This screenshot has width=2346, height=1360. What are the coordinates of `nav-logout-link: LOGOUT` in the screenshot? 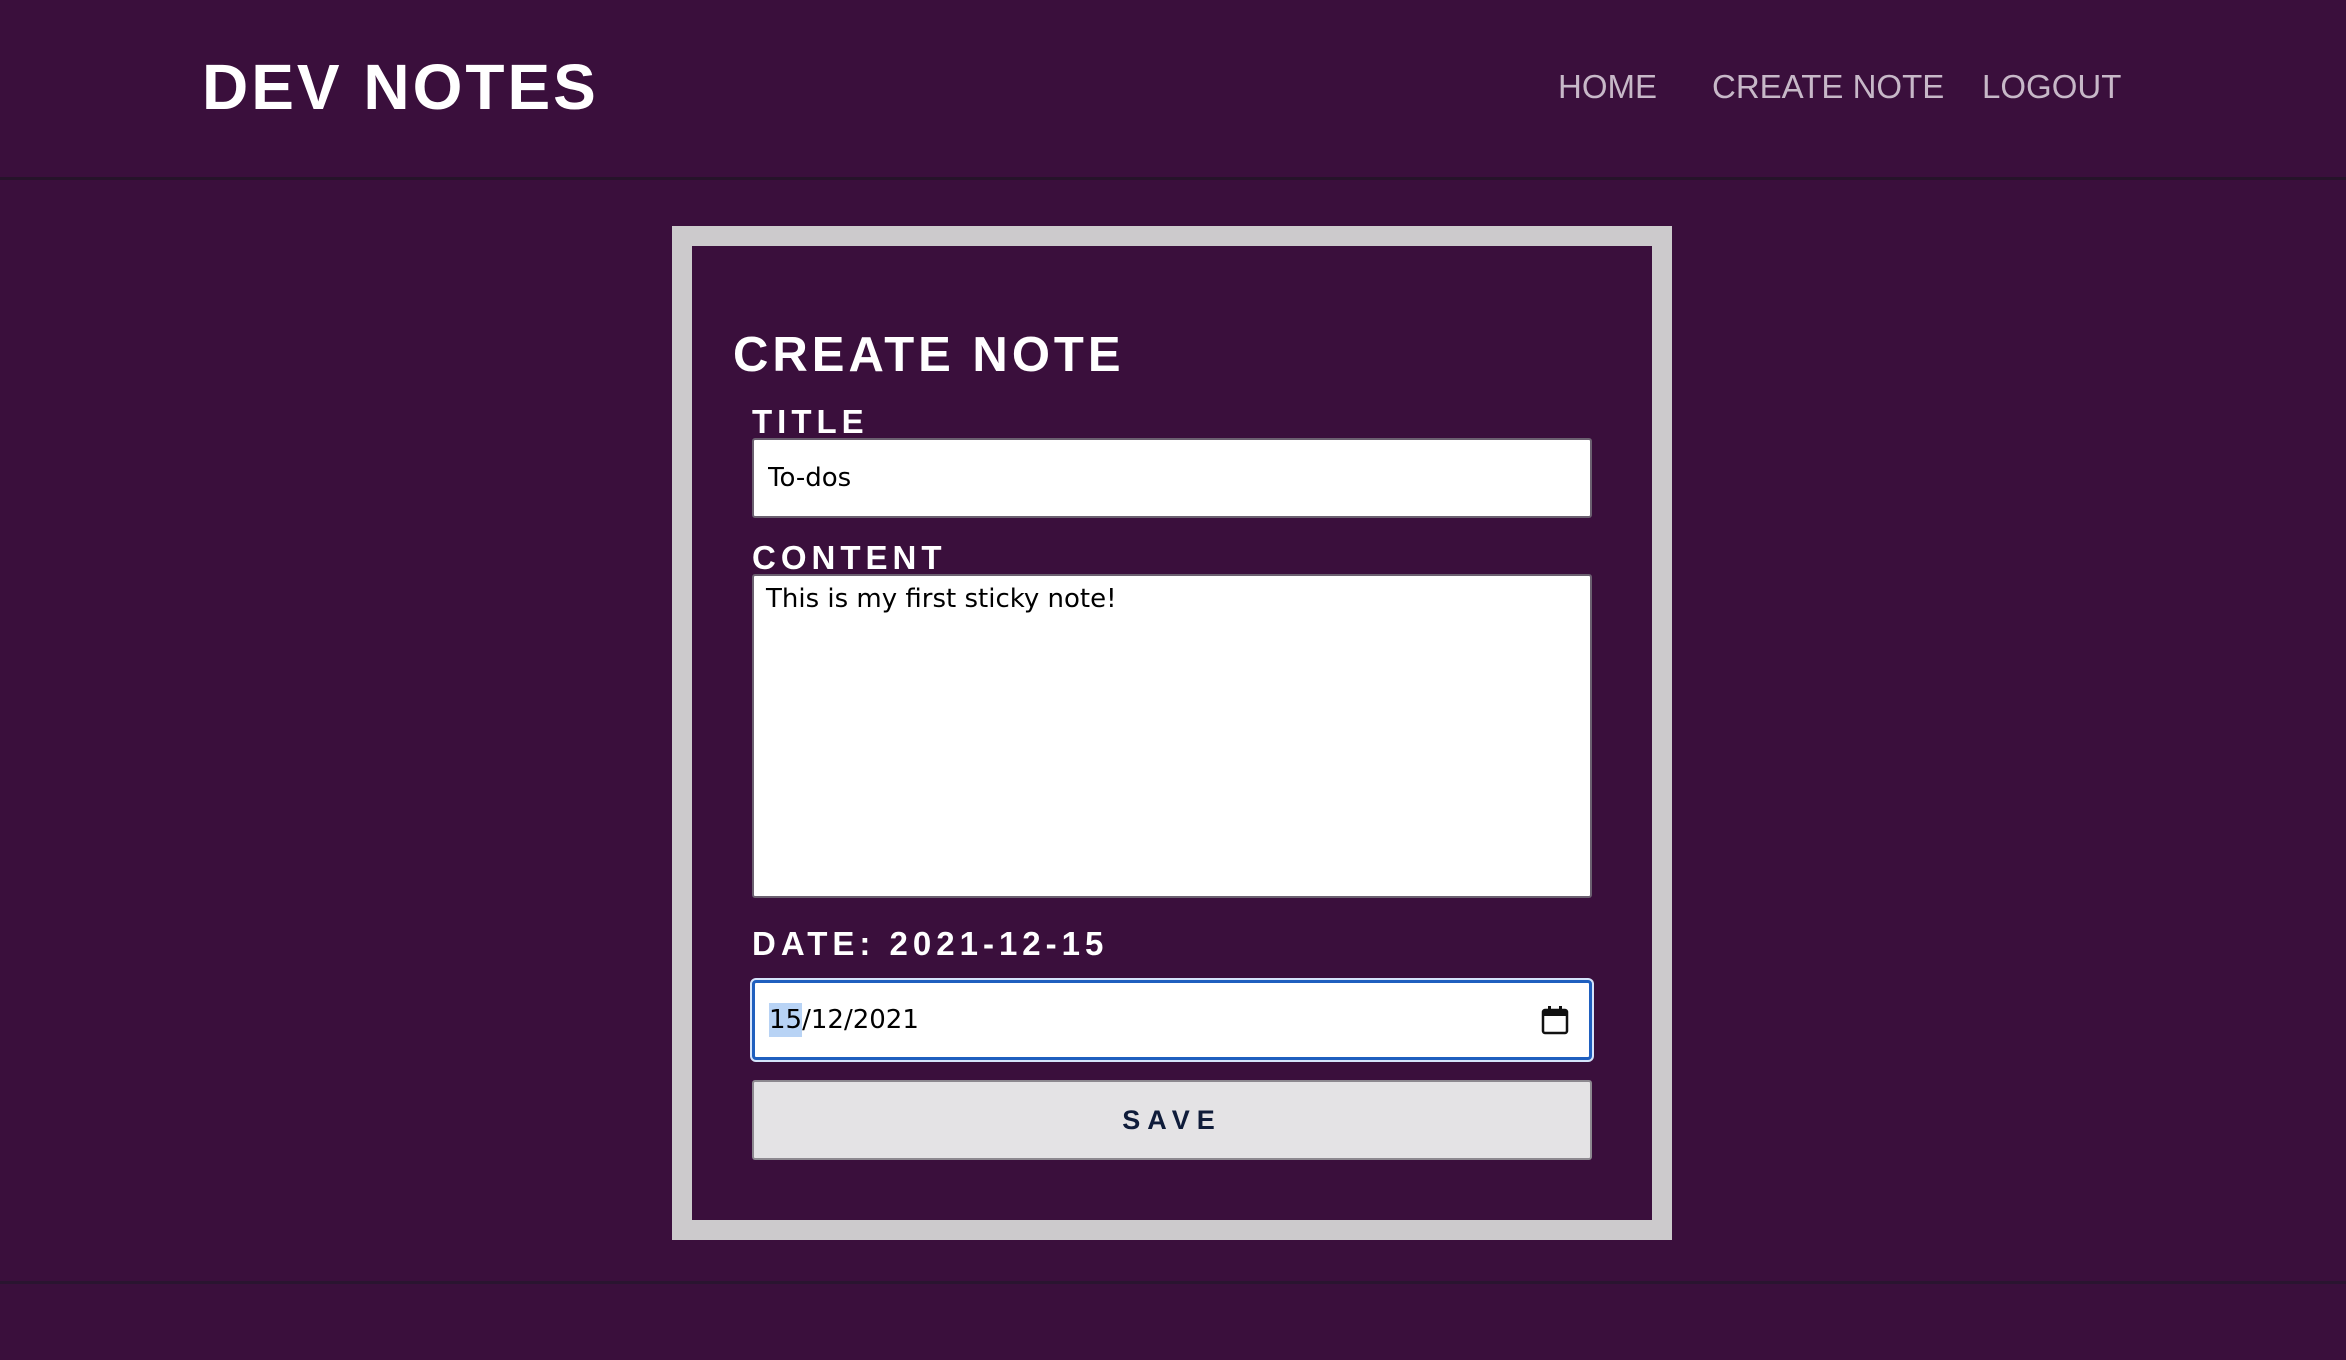 It's located at (2051, 87).